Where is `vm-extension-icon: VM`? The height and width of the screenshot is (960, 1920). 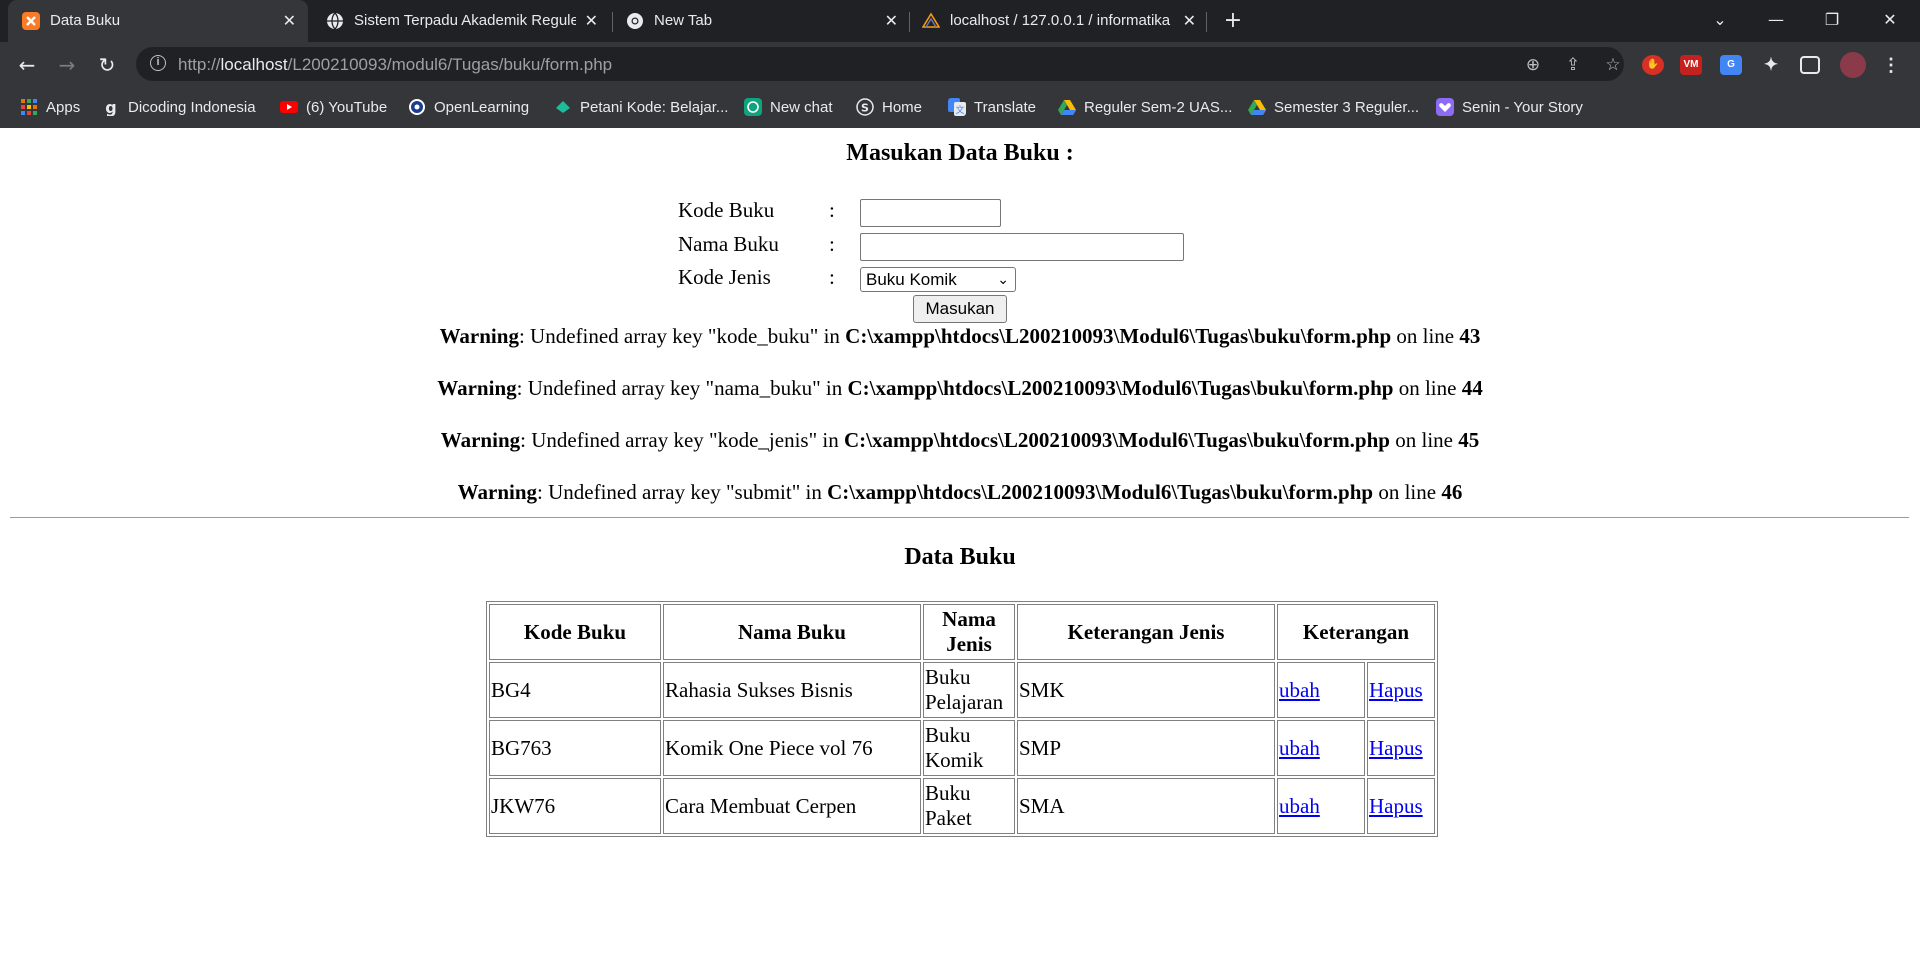
vm-extension-icon: VM is located at coordinates (1691, 65).